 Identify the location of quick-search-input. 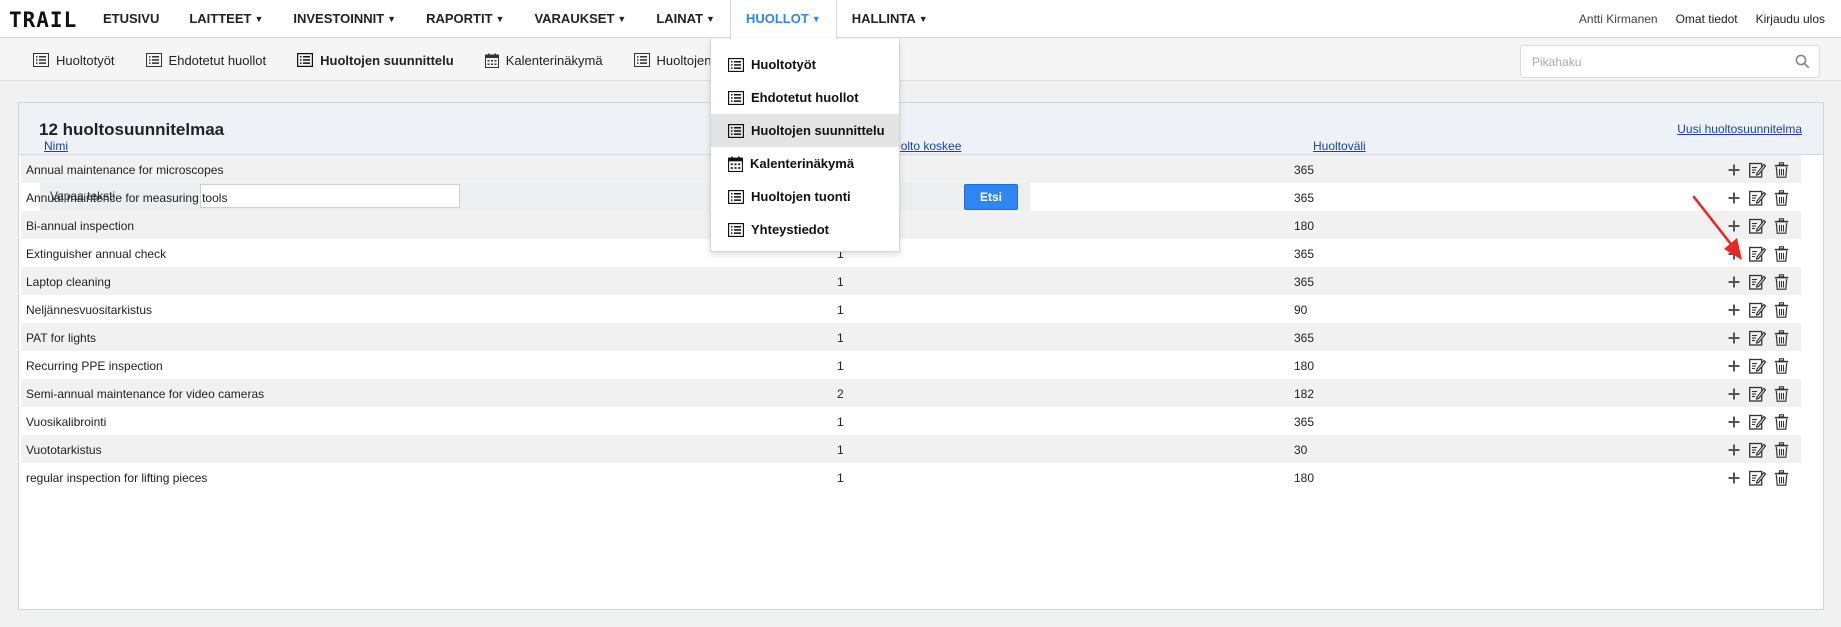
(1651, 61).